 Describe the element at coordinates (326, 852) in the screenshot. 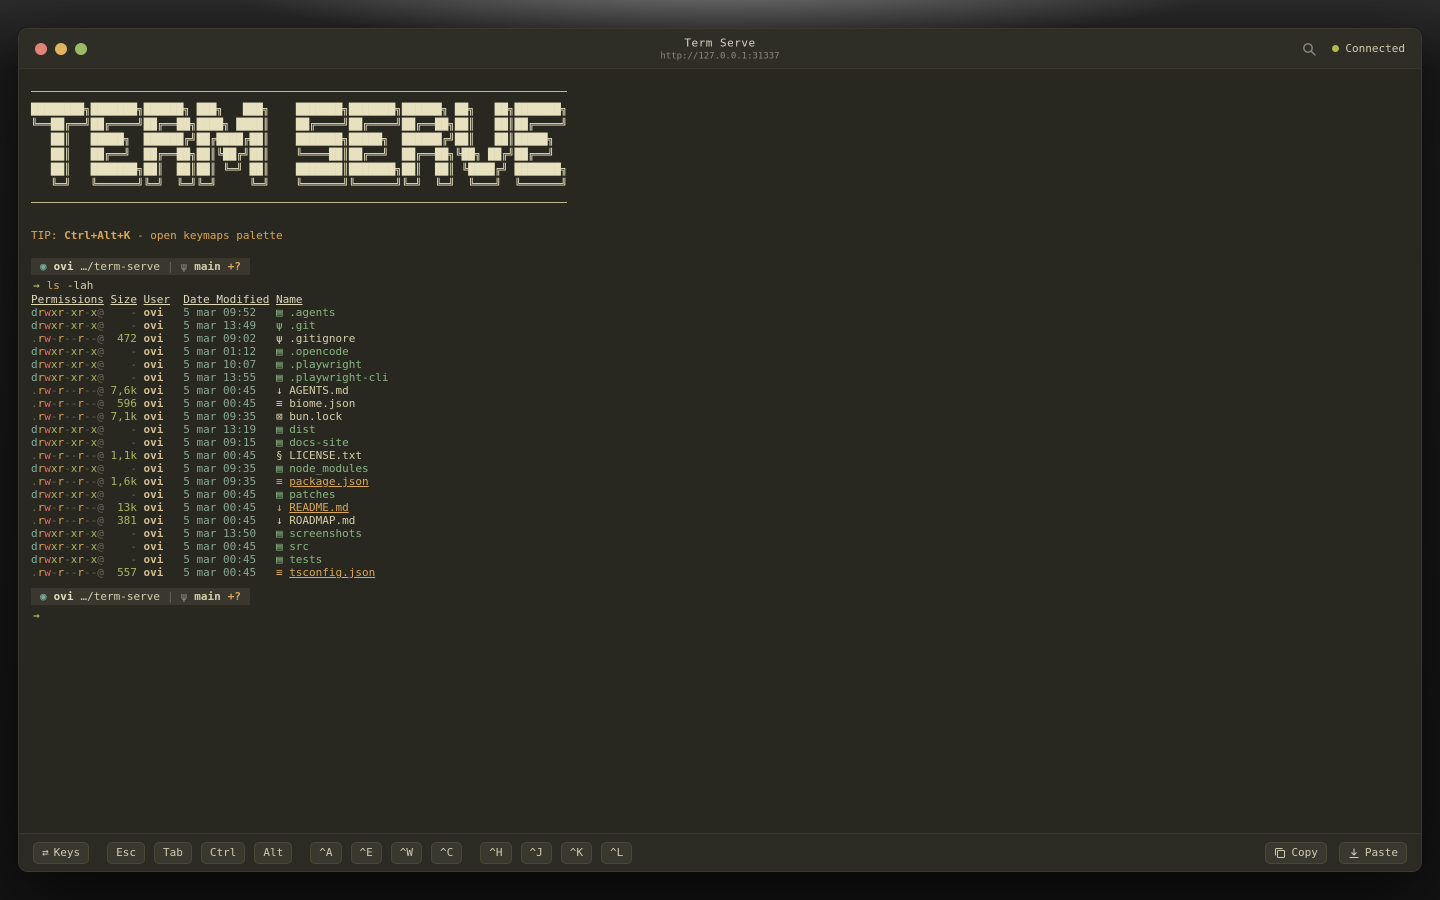

I see `key-button-ctrl-a: ^A` at that location.